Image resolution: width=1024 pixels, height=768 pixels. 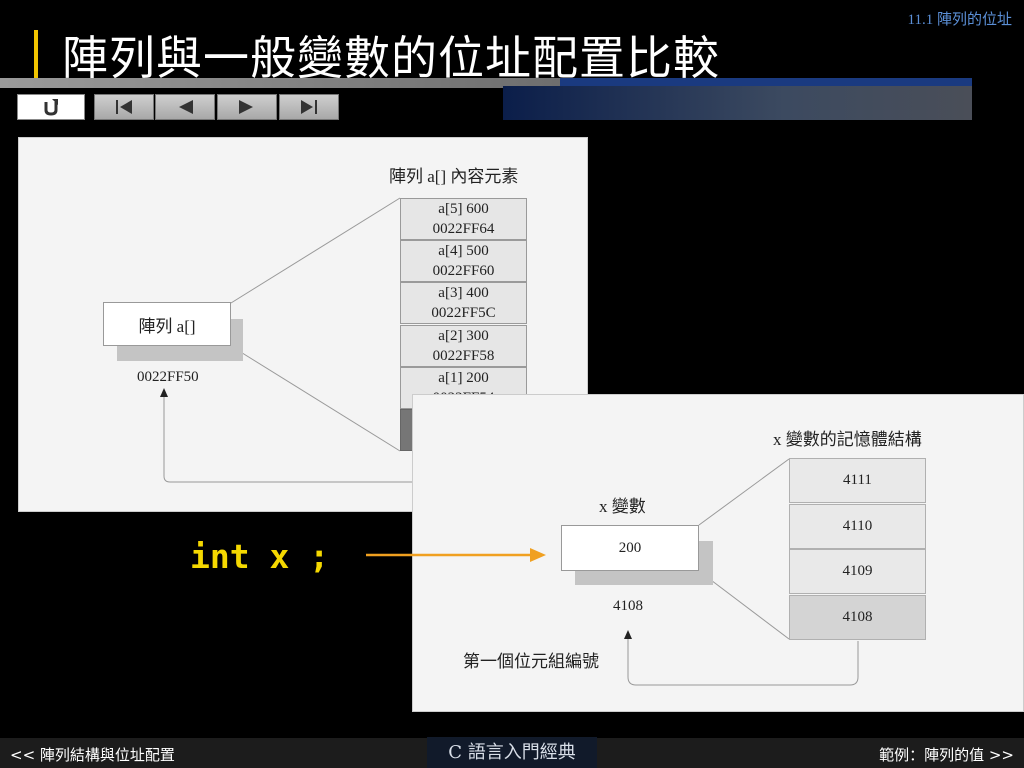 What do you see at coordinates (946, 754) in the screenshot?
I see `next-topic-link: 範例：陣列的值 >>` at bounding box center [946, 754].